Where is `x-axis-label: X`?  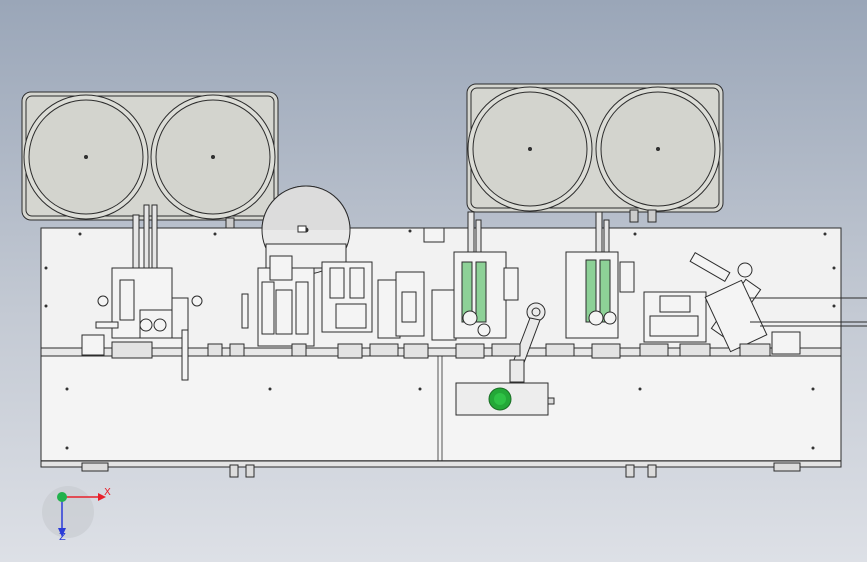
x-axis-label: X is located at coordinates (107, 492).